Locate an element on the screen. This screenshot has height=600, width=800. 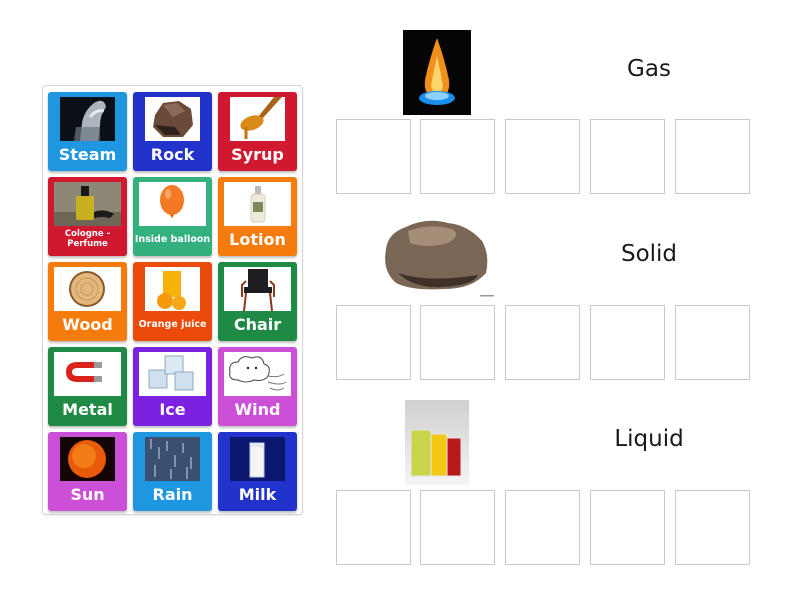
tile-milk: Milk is located at coordinates (257, 471).